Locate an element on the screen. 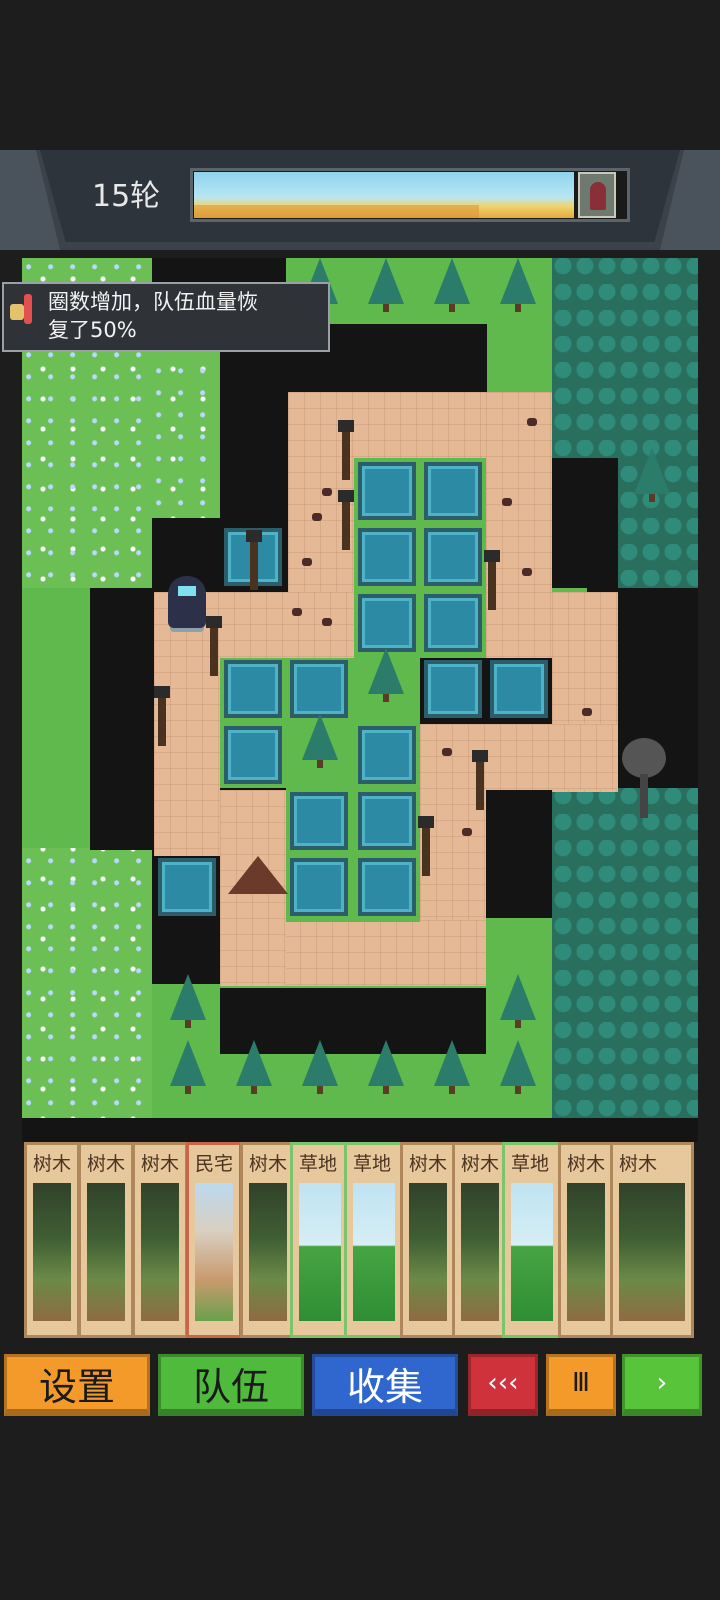 The image size is (720, 1600). team-button: 队伍 is located at coordinates (231, 1385).